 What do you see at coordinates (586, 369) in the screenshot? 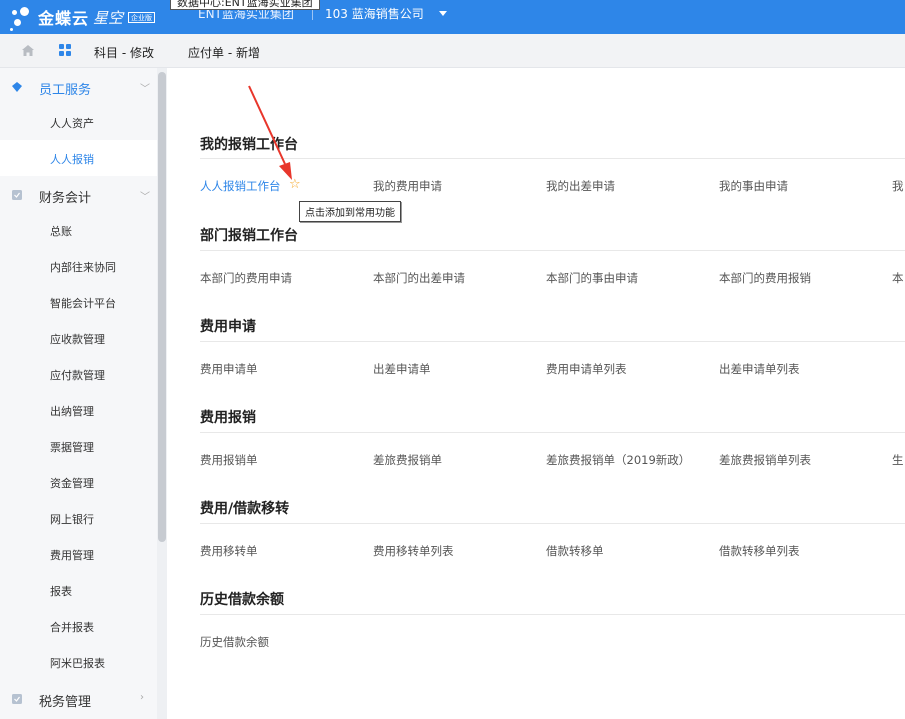
I see `link-expense-apply-list: 费用申请单列表` at bounding box center [586, 369].